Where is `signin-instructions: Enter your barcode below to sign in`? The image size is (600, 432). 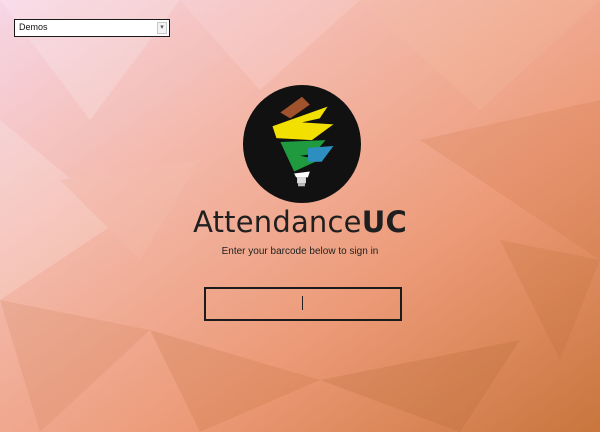
signin-instructions: Enter your barcode below to sign in is located at coordinates (300, 251).